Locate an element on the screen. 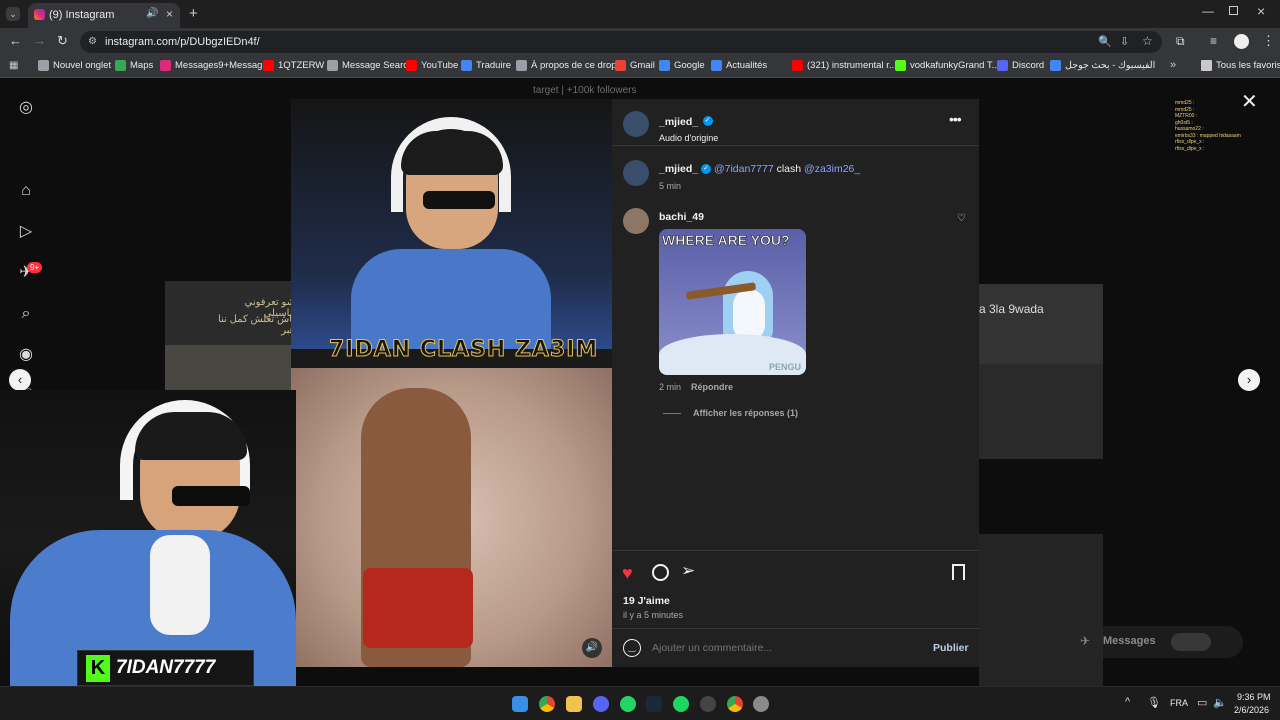 Image resolution: width=1280 pixels, height=720 pixels. comment-input is located at coordinates (782, 648).